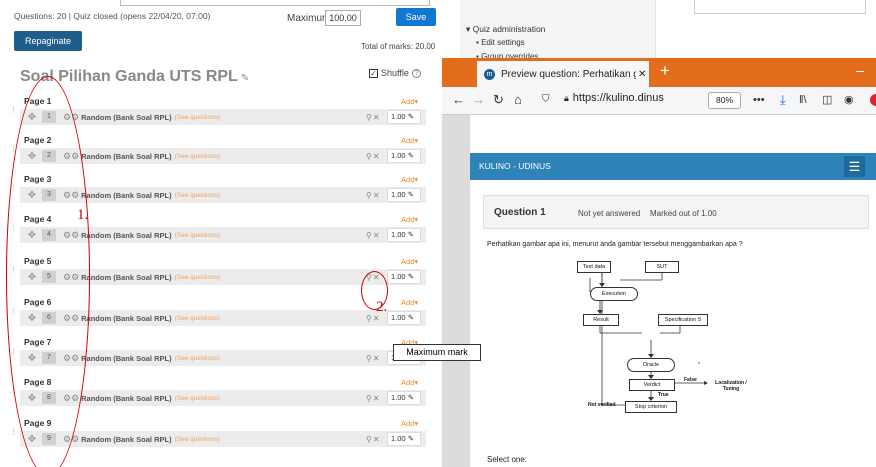 The height and width of the screenshot is (467, 876). What do you see at coordinates (48, 41) in the screenshot?
I see `repaginate-button: Repaginate` at bounding box center [48, 41].